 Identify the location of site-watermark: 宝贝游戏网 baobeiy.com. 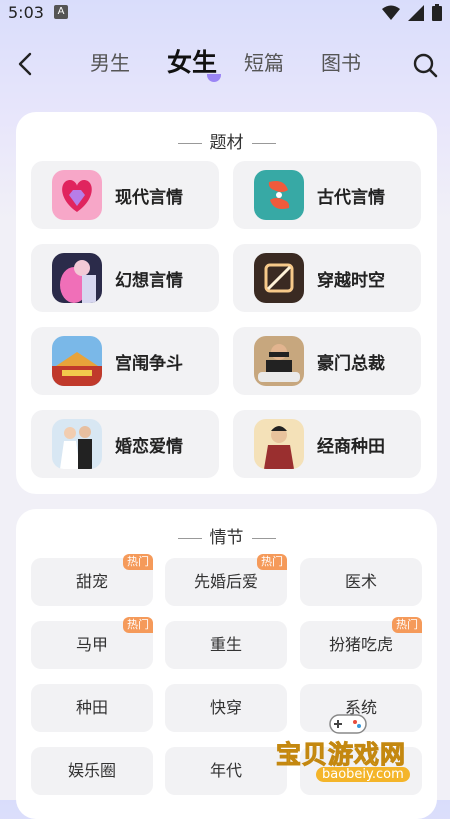
(360, 752).